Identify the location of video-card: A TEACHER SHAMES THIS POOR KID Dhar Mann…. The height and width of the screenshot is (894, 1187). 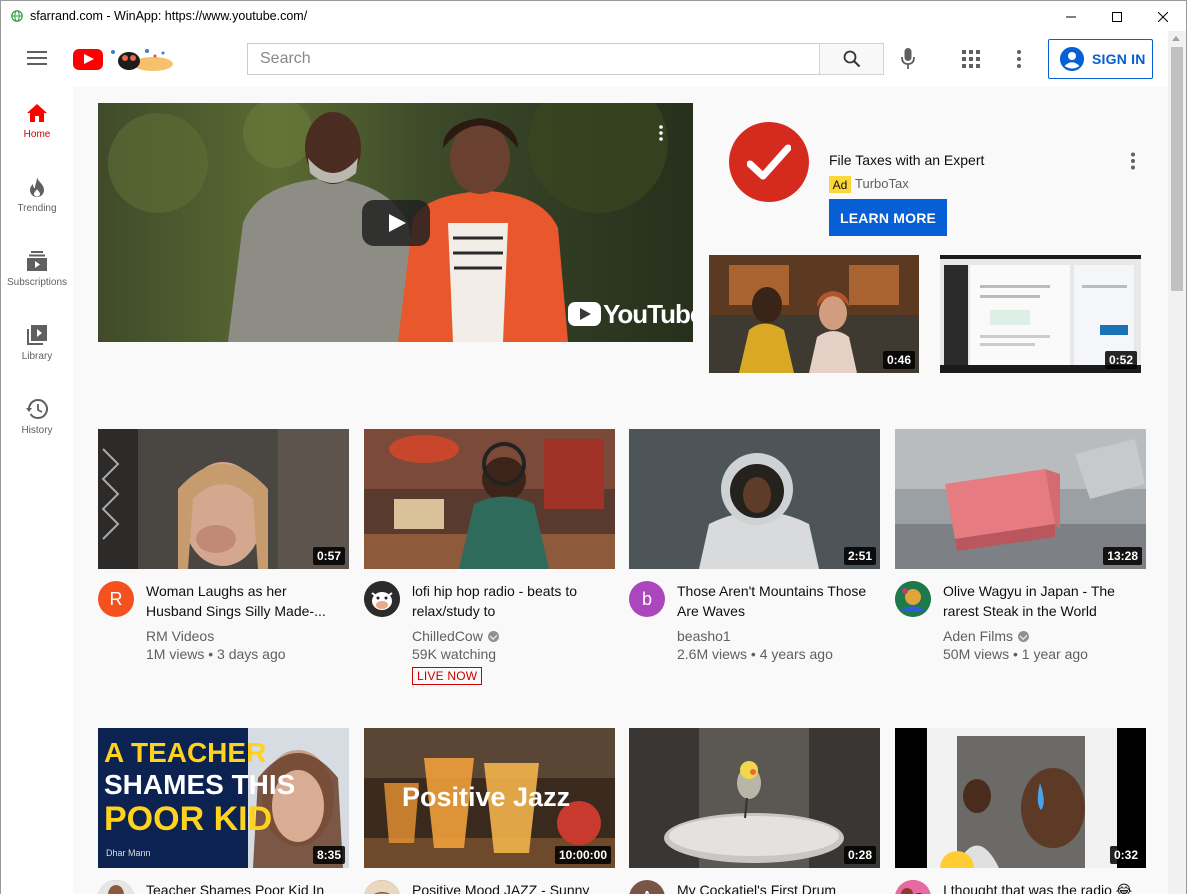
(223, 811).